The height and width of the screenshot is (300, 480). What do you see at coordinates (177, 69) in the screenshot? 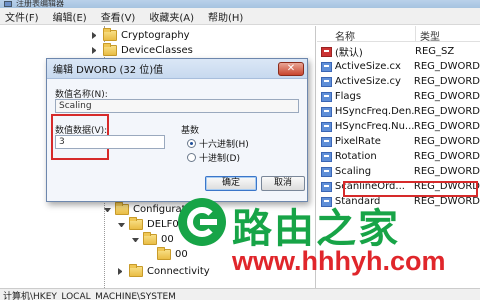
I see `dialog-title-bar: 编辑 DWORD (32 位)值` at bounding box center [177, 69].